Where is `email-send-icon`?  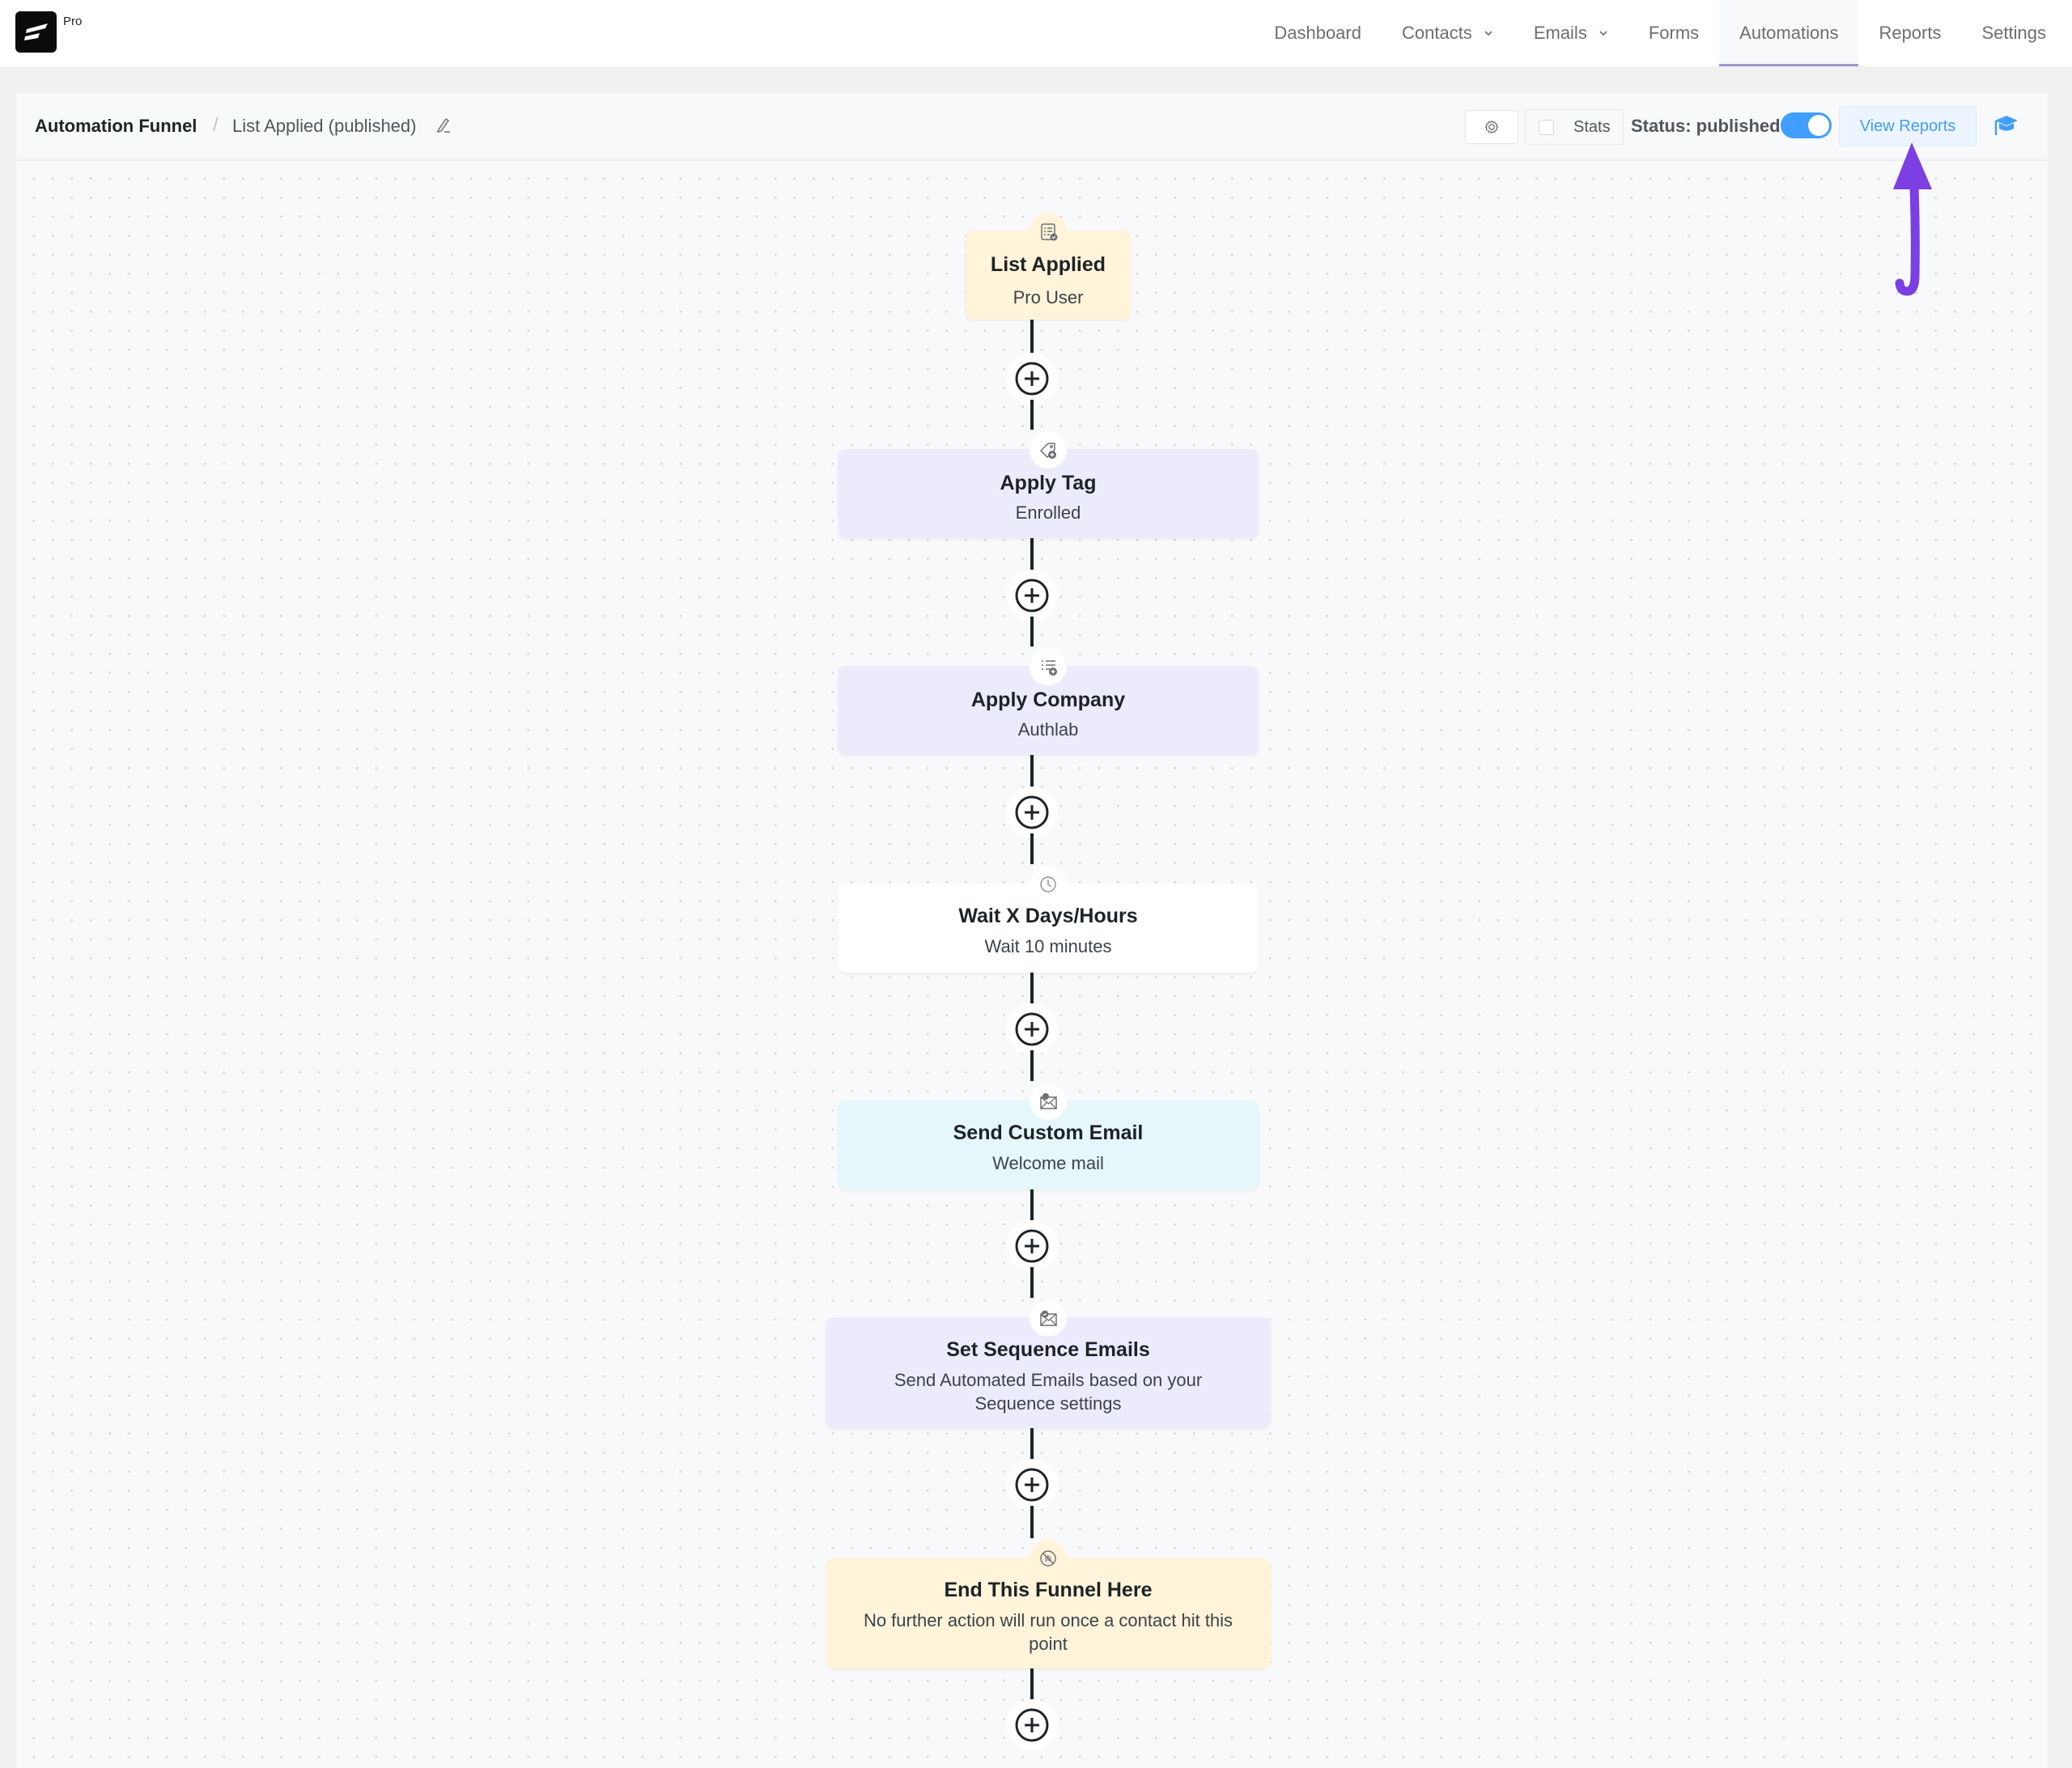 email-send-icon is located at coordinates (1048, 1101).